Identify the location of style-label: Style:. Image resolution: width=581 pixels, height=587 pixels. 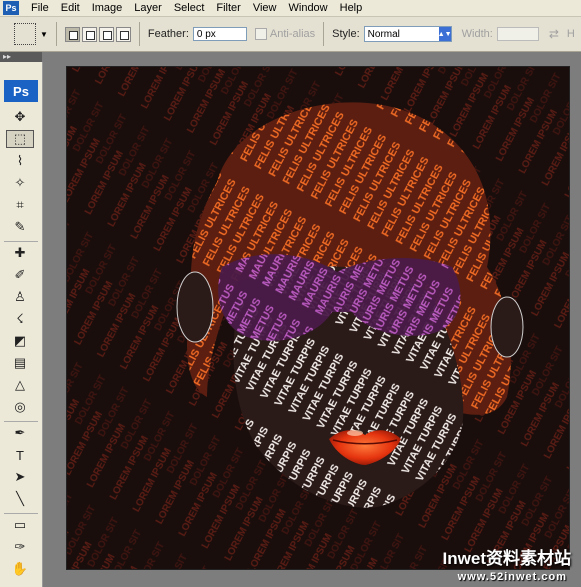
(346, 34).